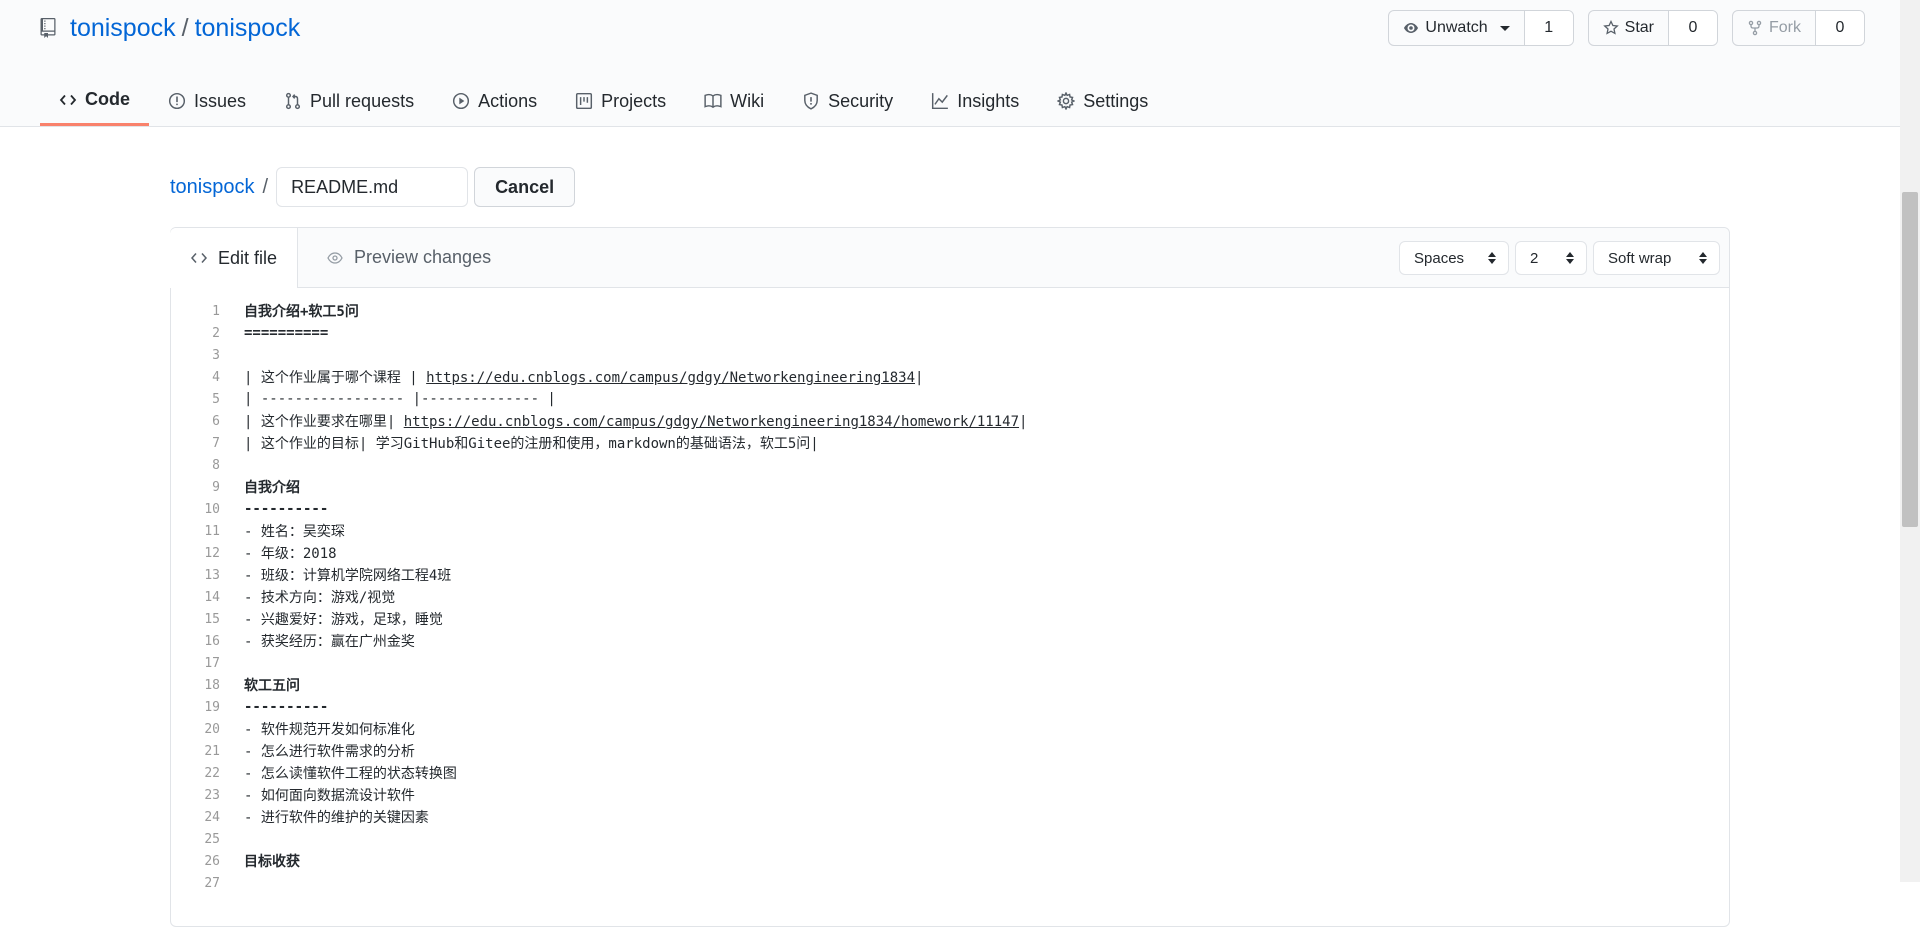  I want to click on line-number: 1, so click(216, 311).